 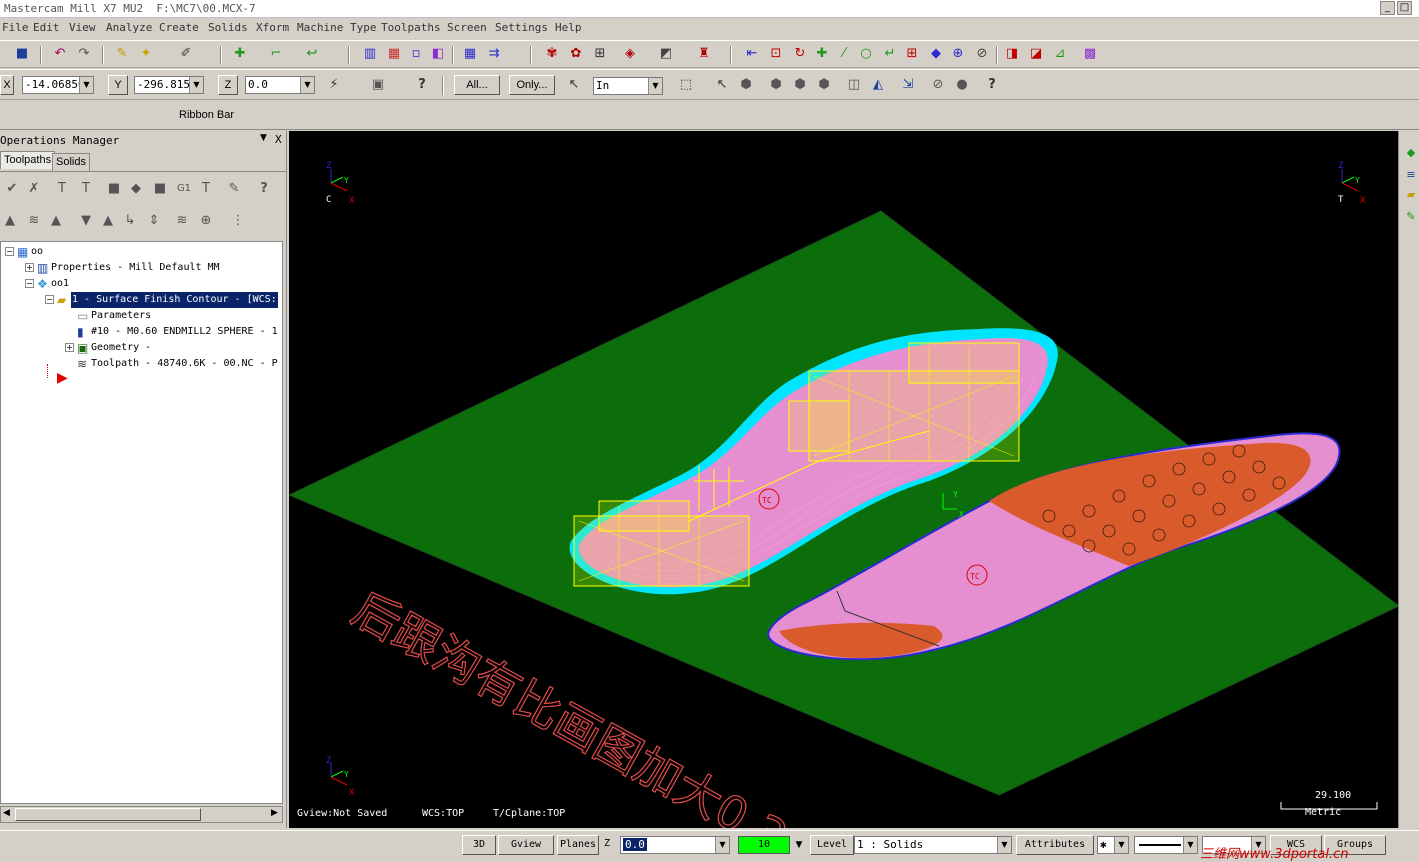 I want to click on planes-button: Planes, so click(x=578, y=845).